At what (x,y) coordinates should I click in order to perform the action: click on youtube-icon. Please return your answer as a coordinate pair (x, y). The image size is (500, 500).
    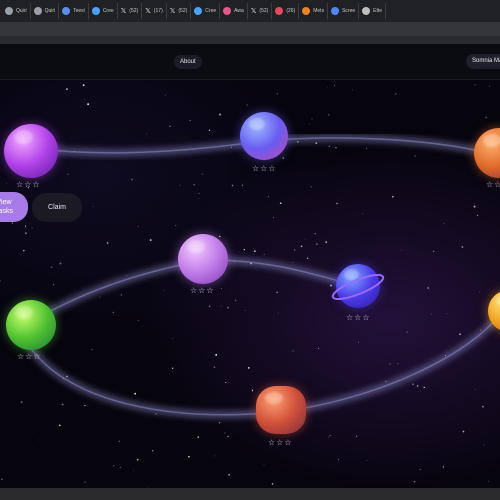
    Looking at the image, I should click on (279, 11).